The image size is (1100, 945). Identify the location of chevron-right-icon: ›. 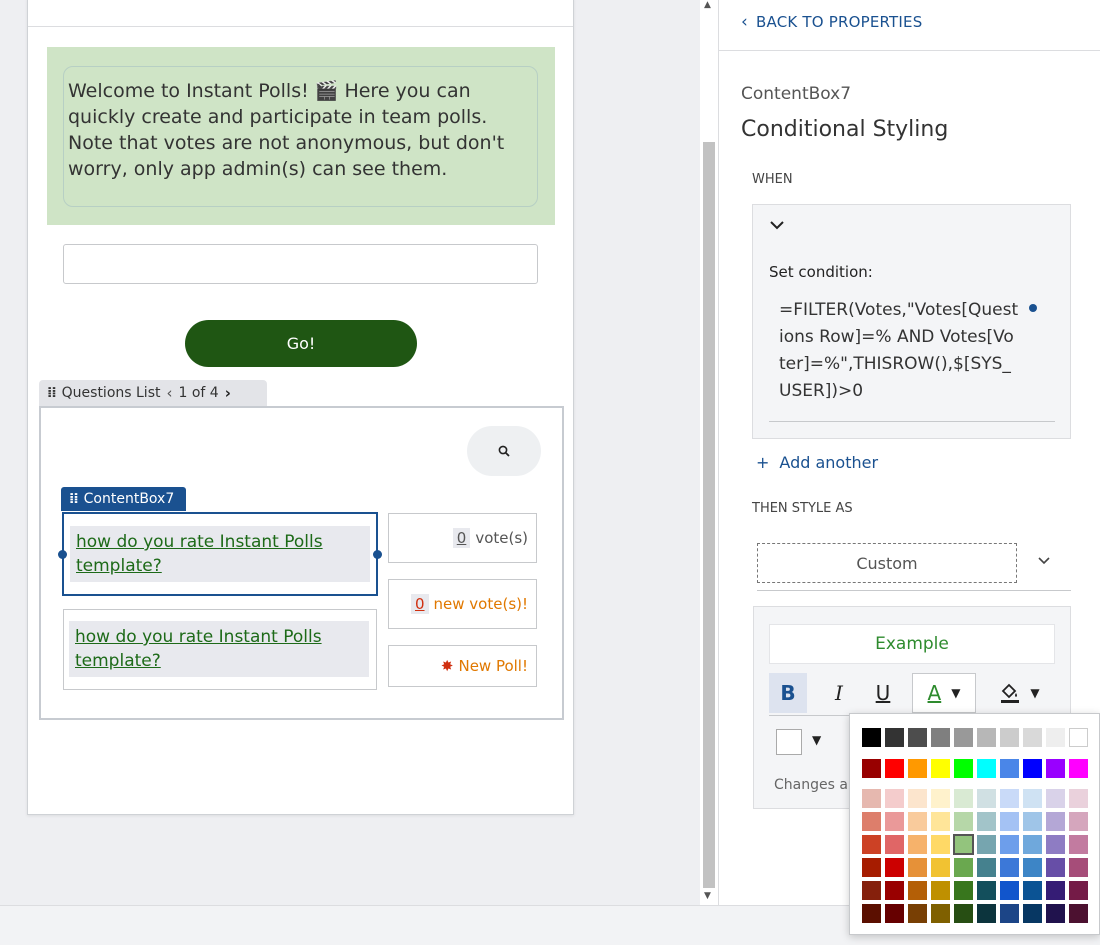
(228, 393).